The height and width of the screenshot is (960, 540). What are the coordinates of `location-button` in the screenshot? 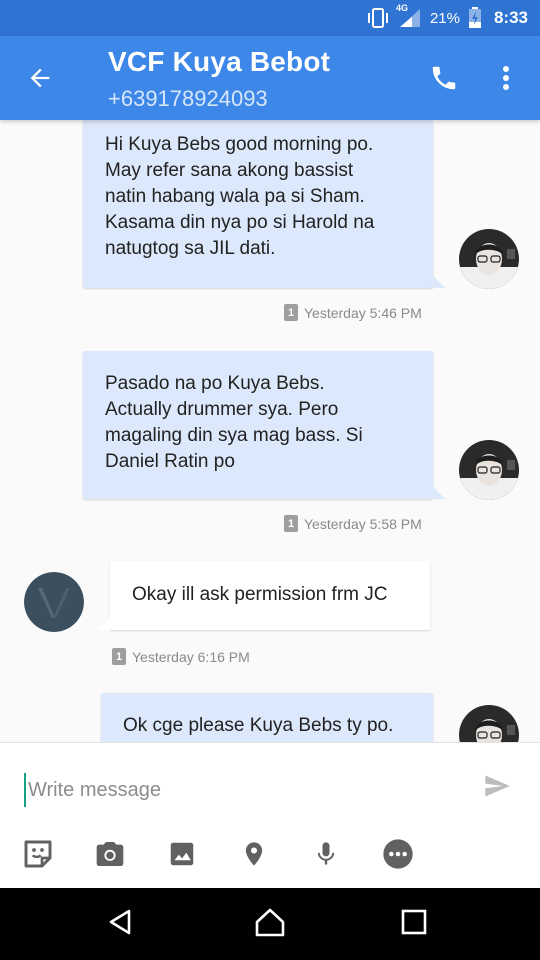 It's located at (254, 856).